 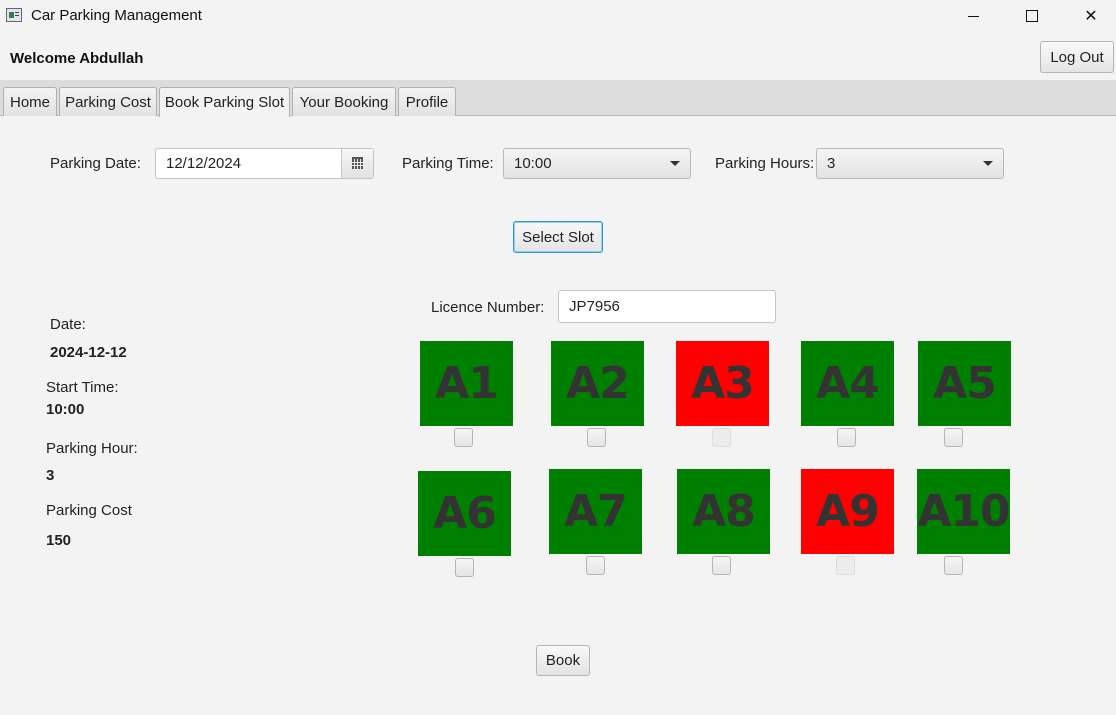 What do you see at coordinates (847, 511) in the screenshot?
I see `slot-a9: A9` at bounding box center [847, 511].